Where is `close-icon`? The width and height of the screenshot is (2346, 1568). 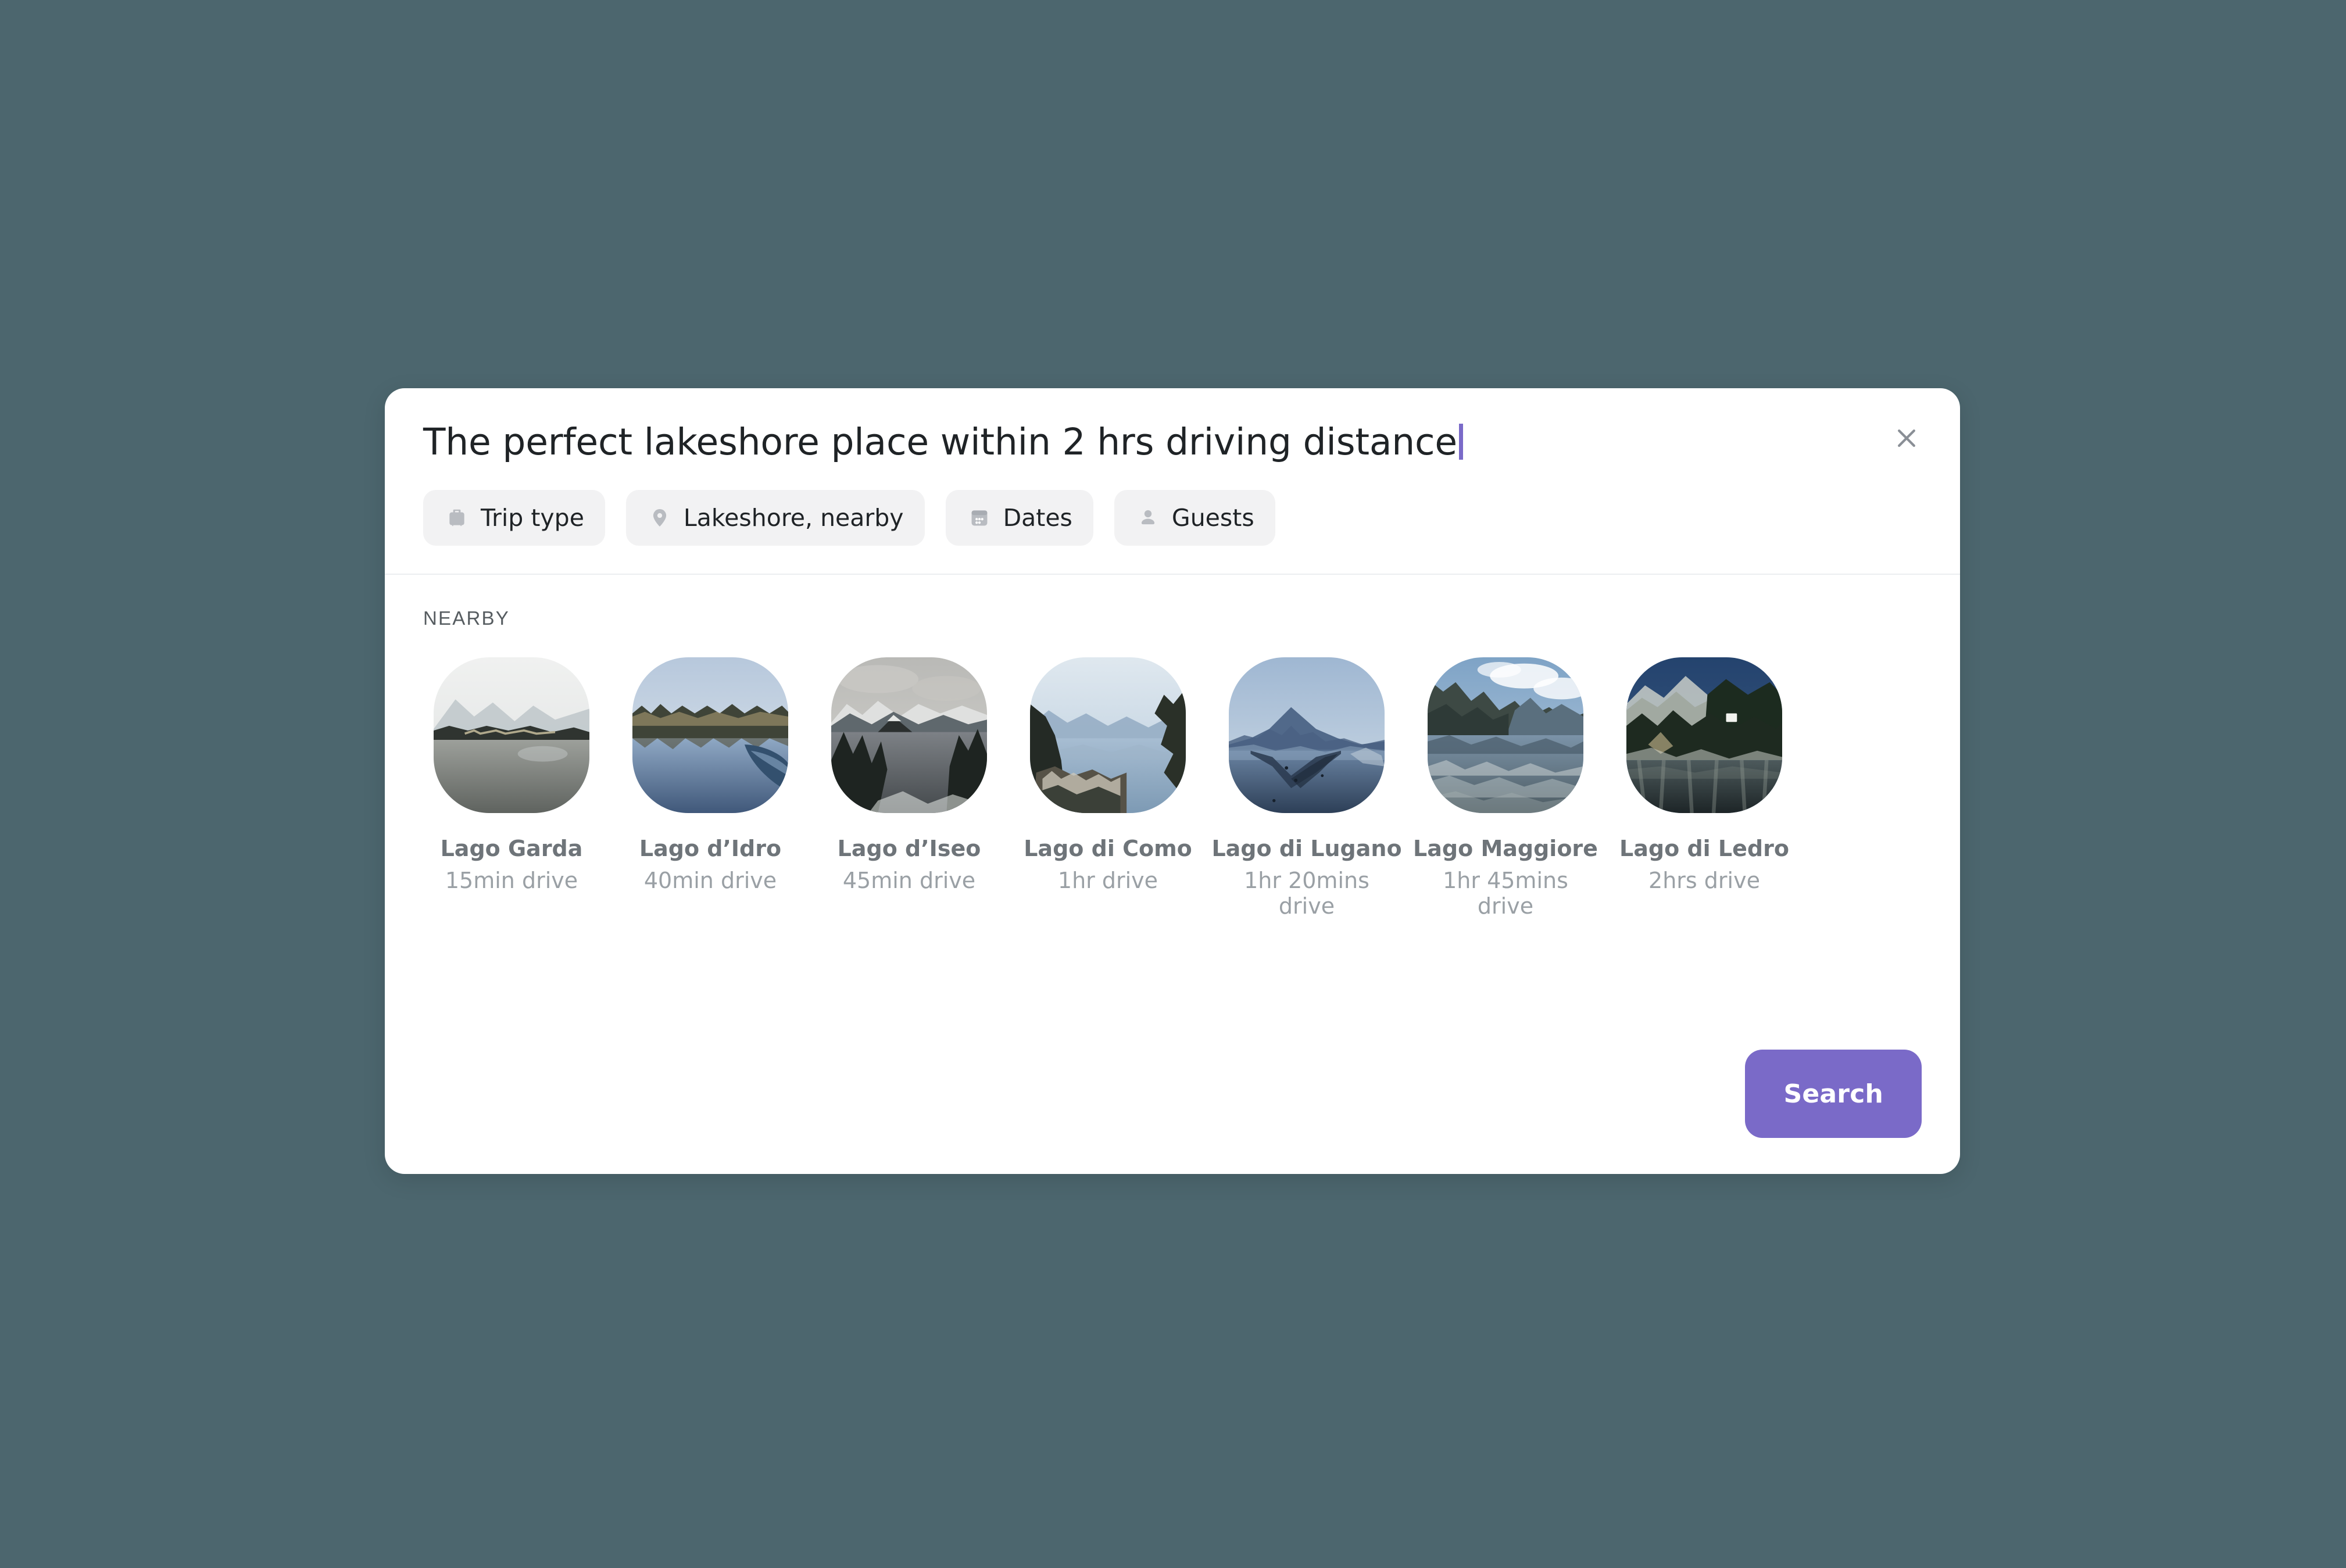
close-icon is located at coordinates (1907, 438).